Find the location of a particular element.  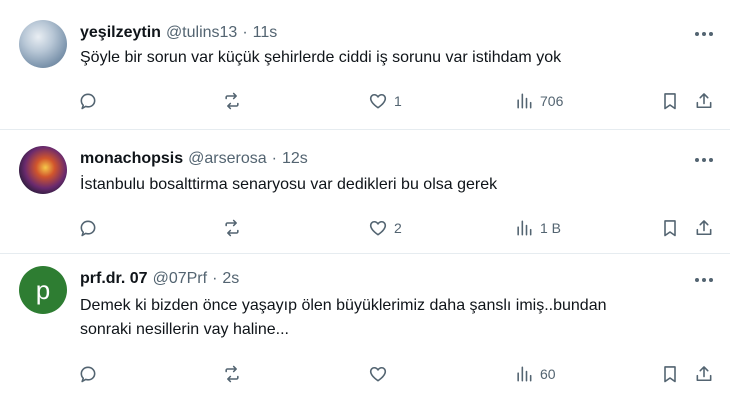

action-bar: 1 706 is located at coordinates (365, 101).